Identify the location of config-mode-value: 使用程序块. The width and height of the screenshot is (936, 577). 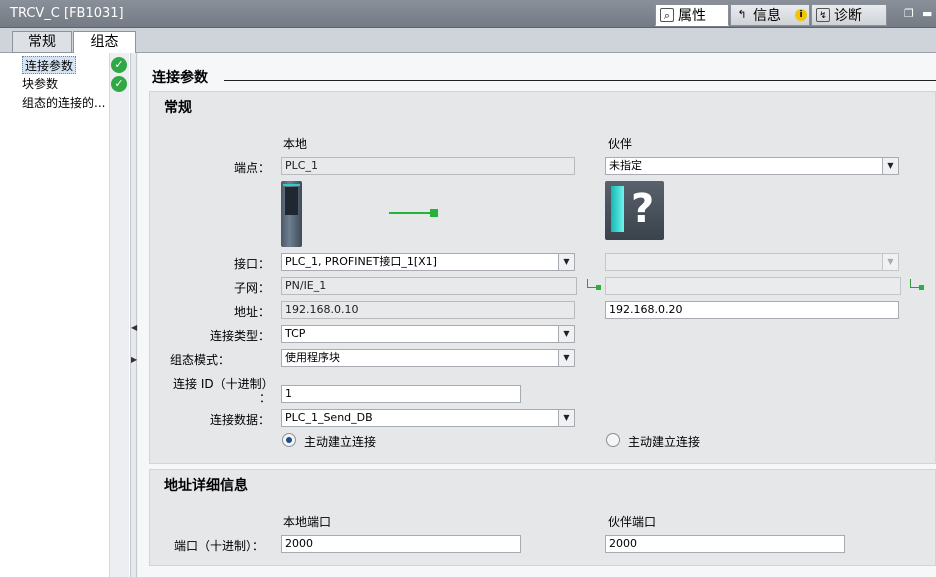
(312, 357).